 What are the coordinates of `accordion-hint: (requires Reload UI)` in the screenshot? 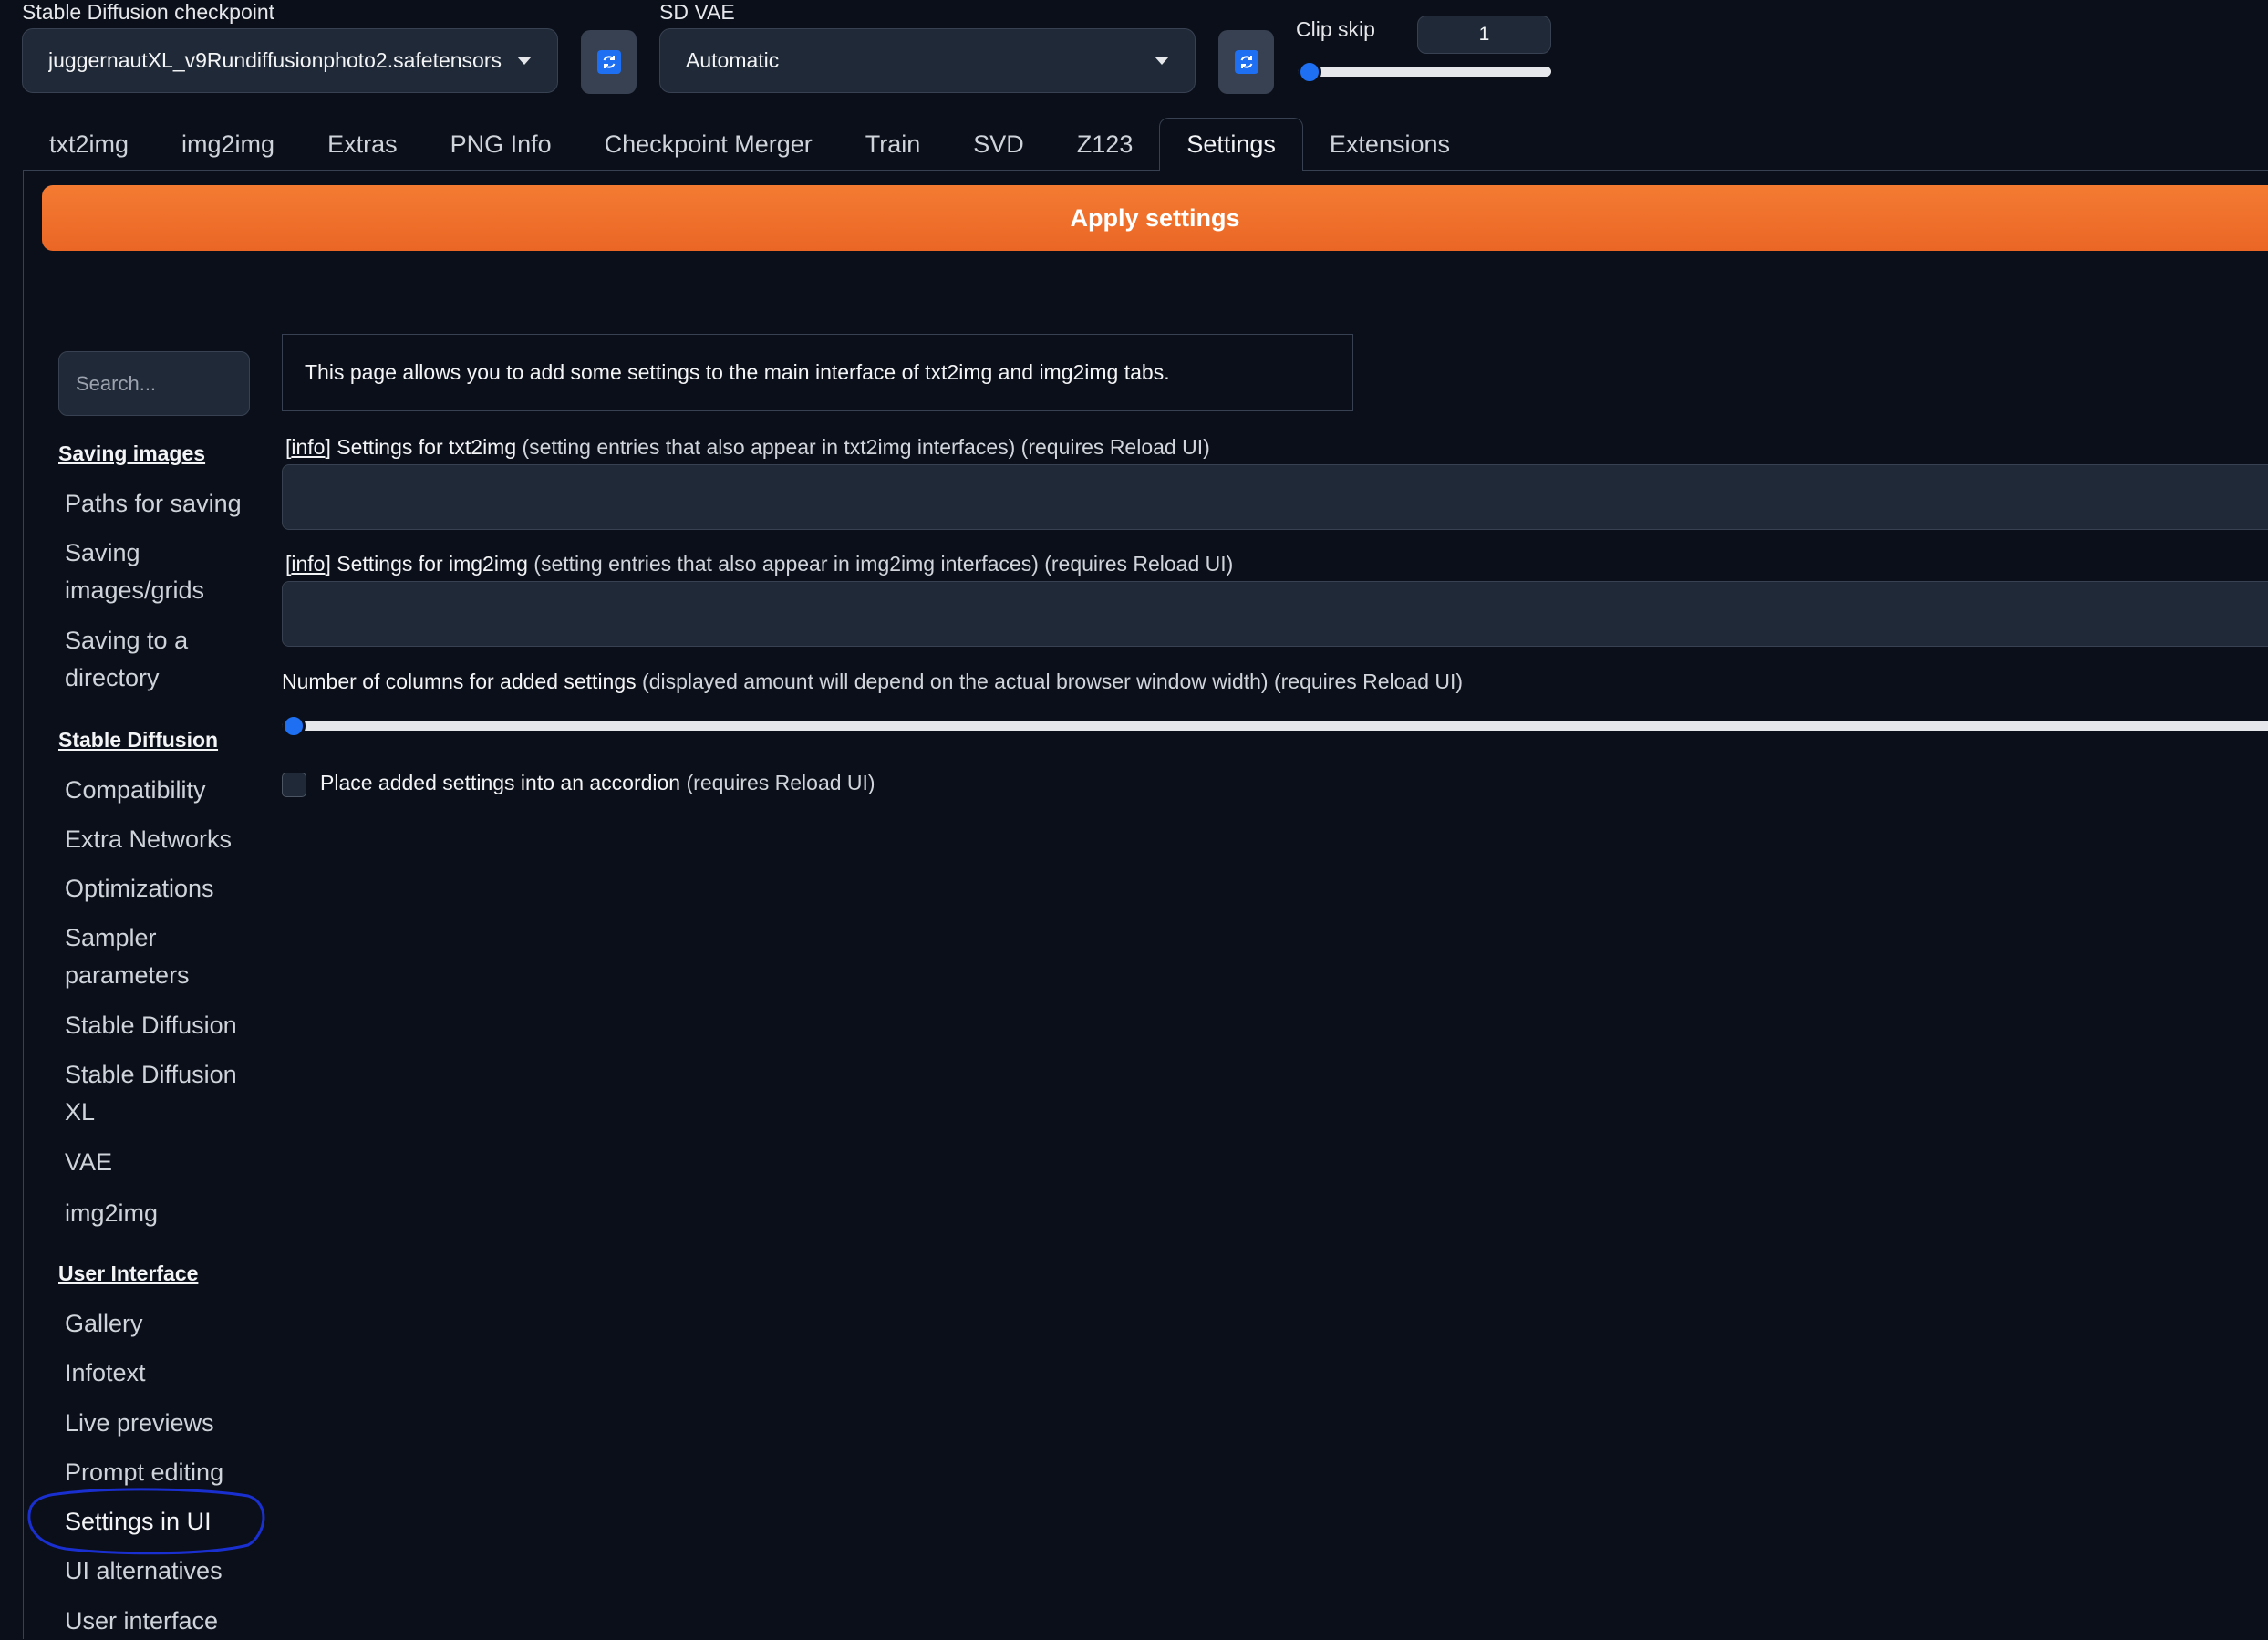 It's located at (780, 783).